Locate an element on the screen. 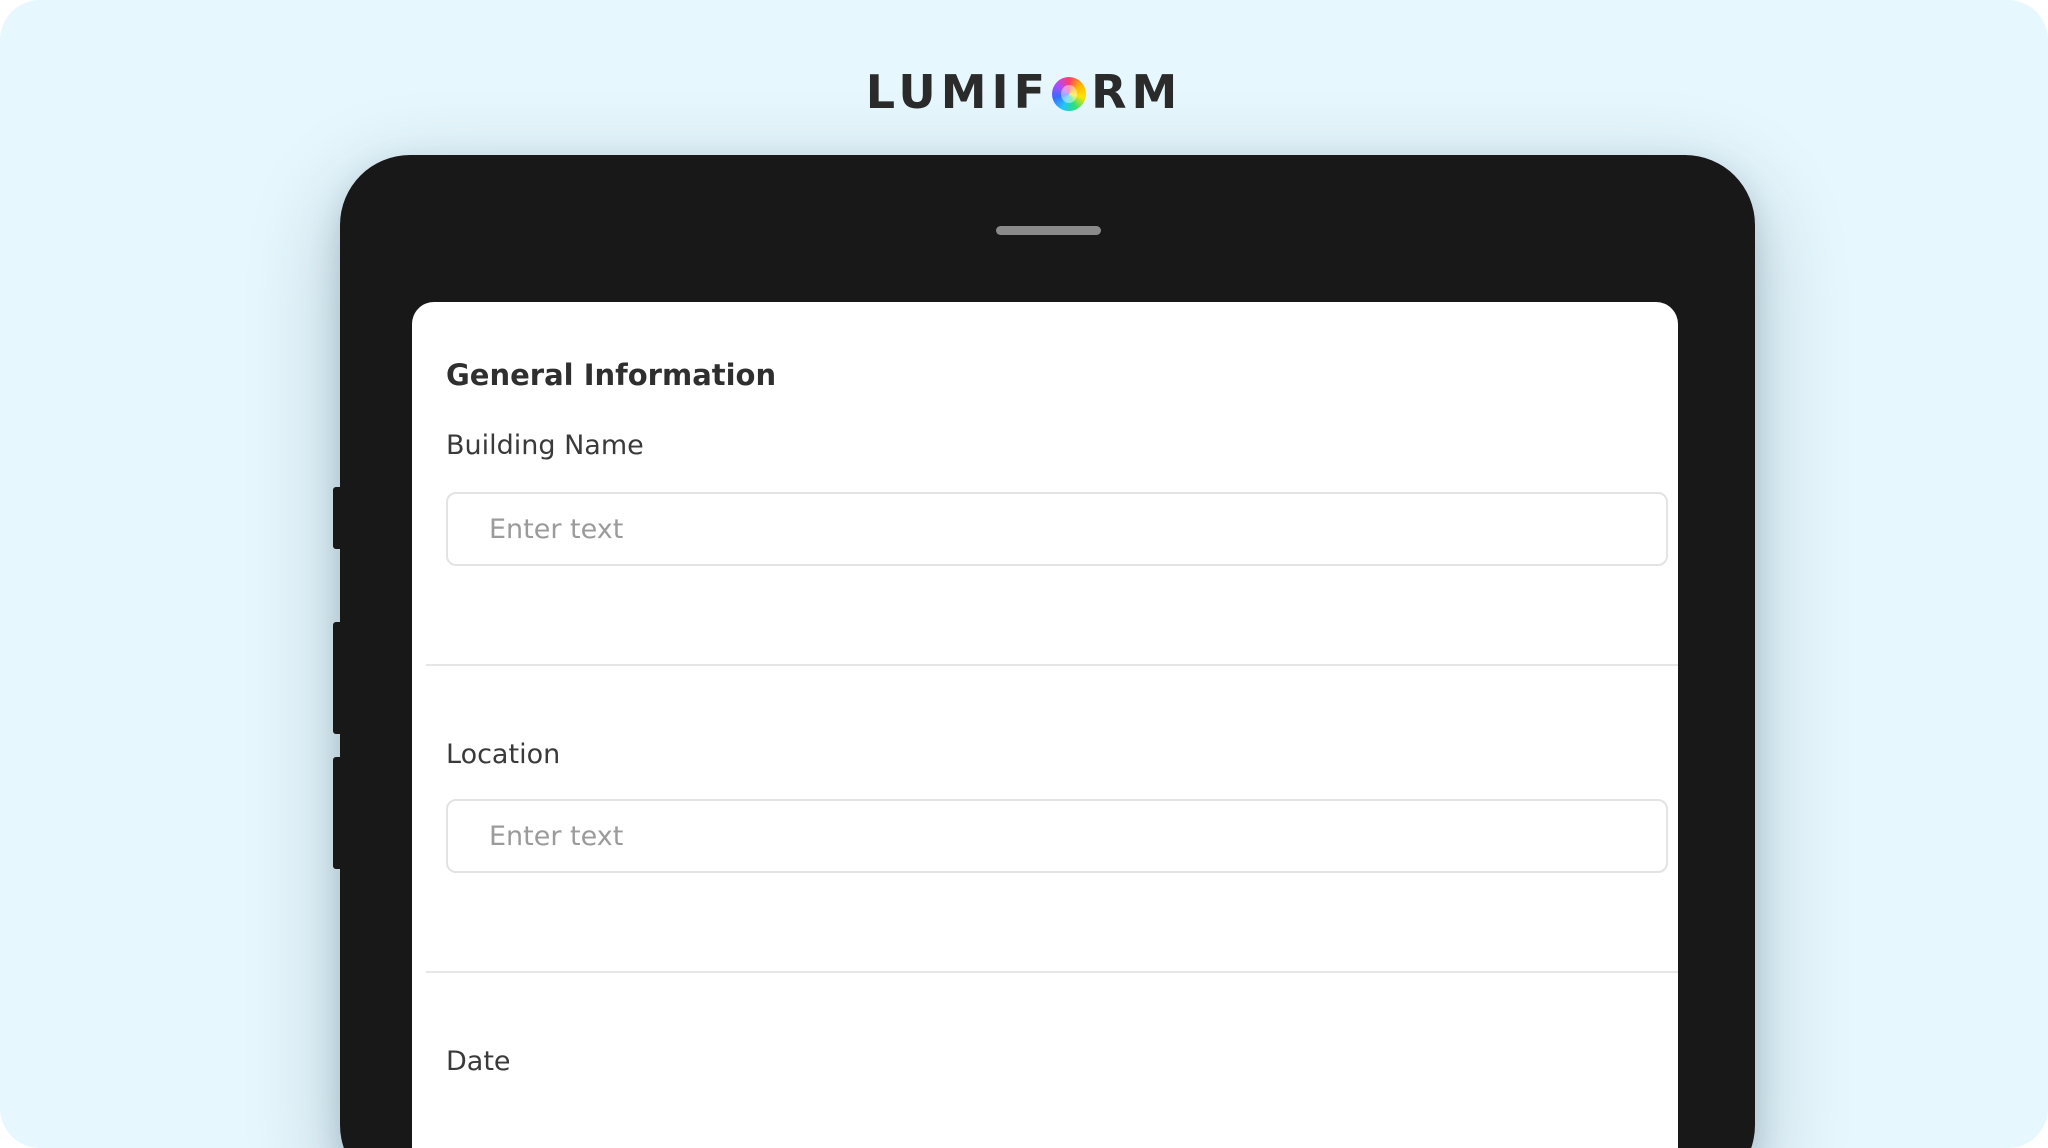  building-name-input is located at coordinates (1057, 529).